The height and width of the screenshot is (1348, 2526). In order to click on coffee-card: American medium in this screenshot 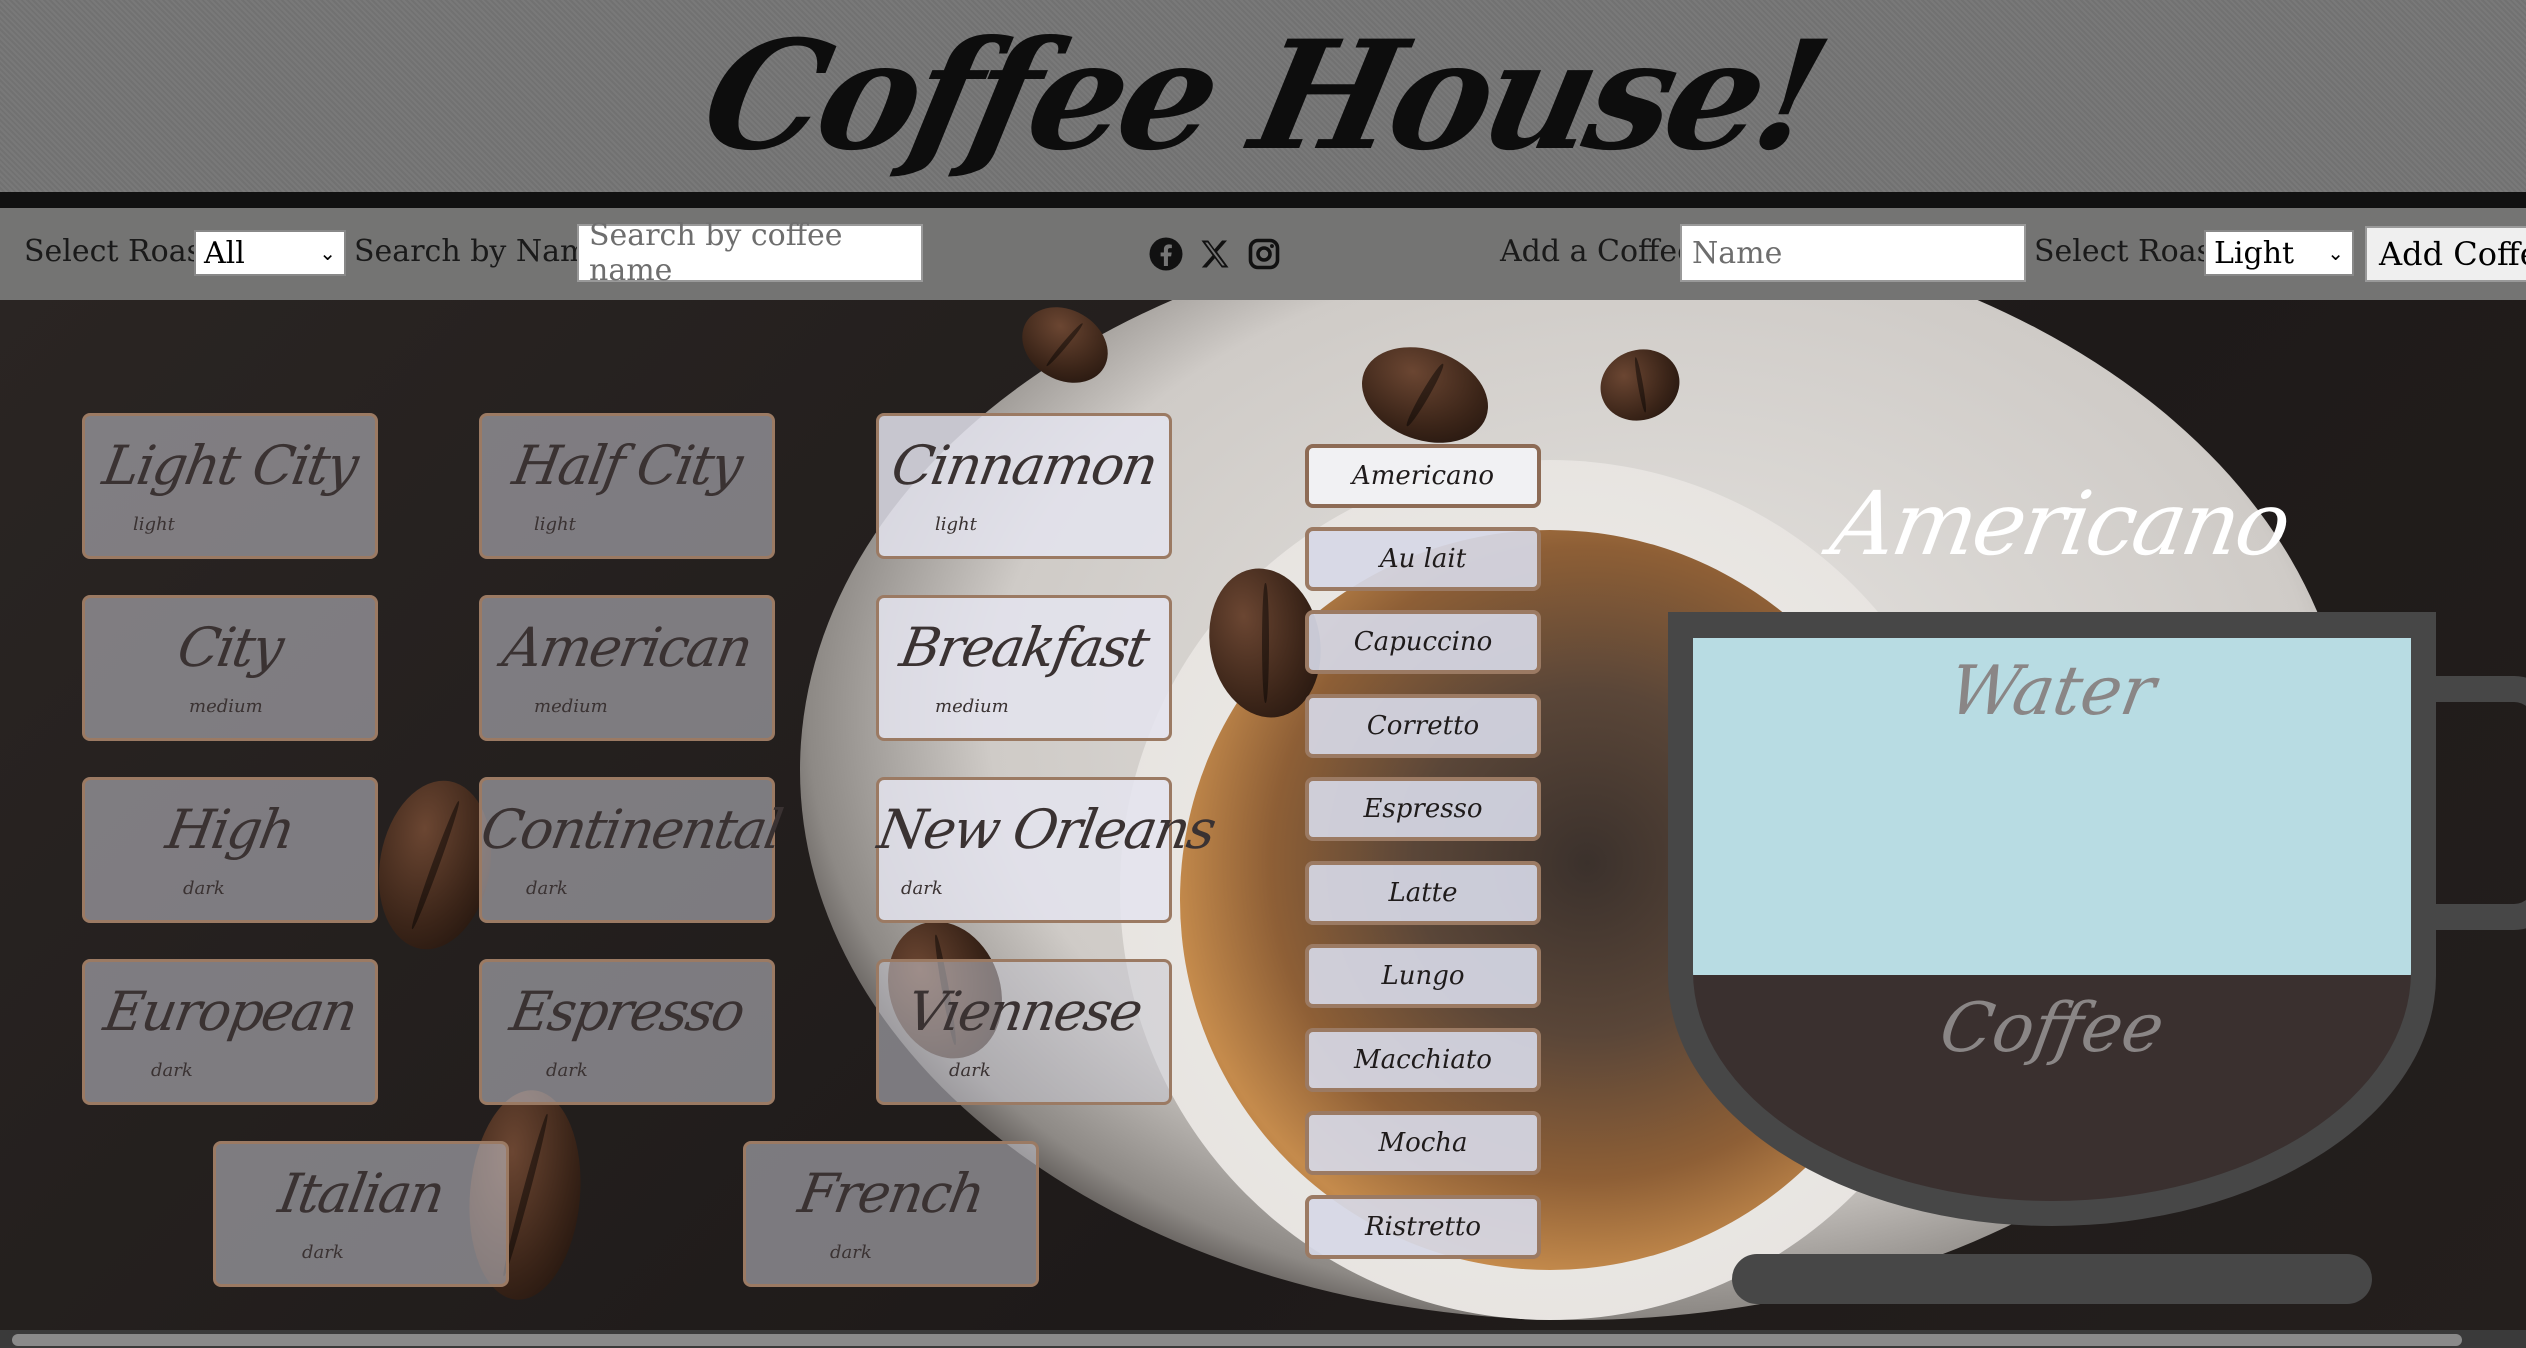, I will do `click(627, 668)`.